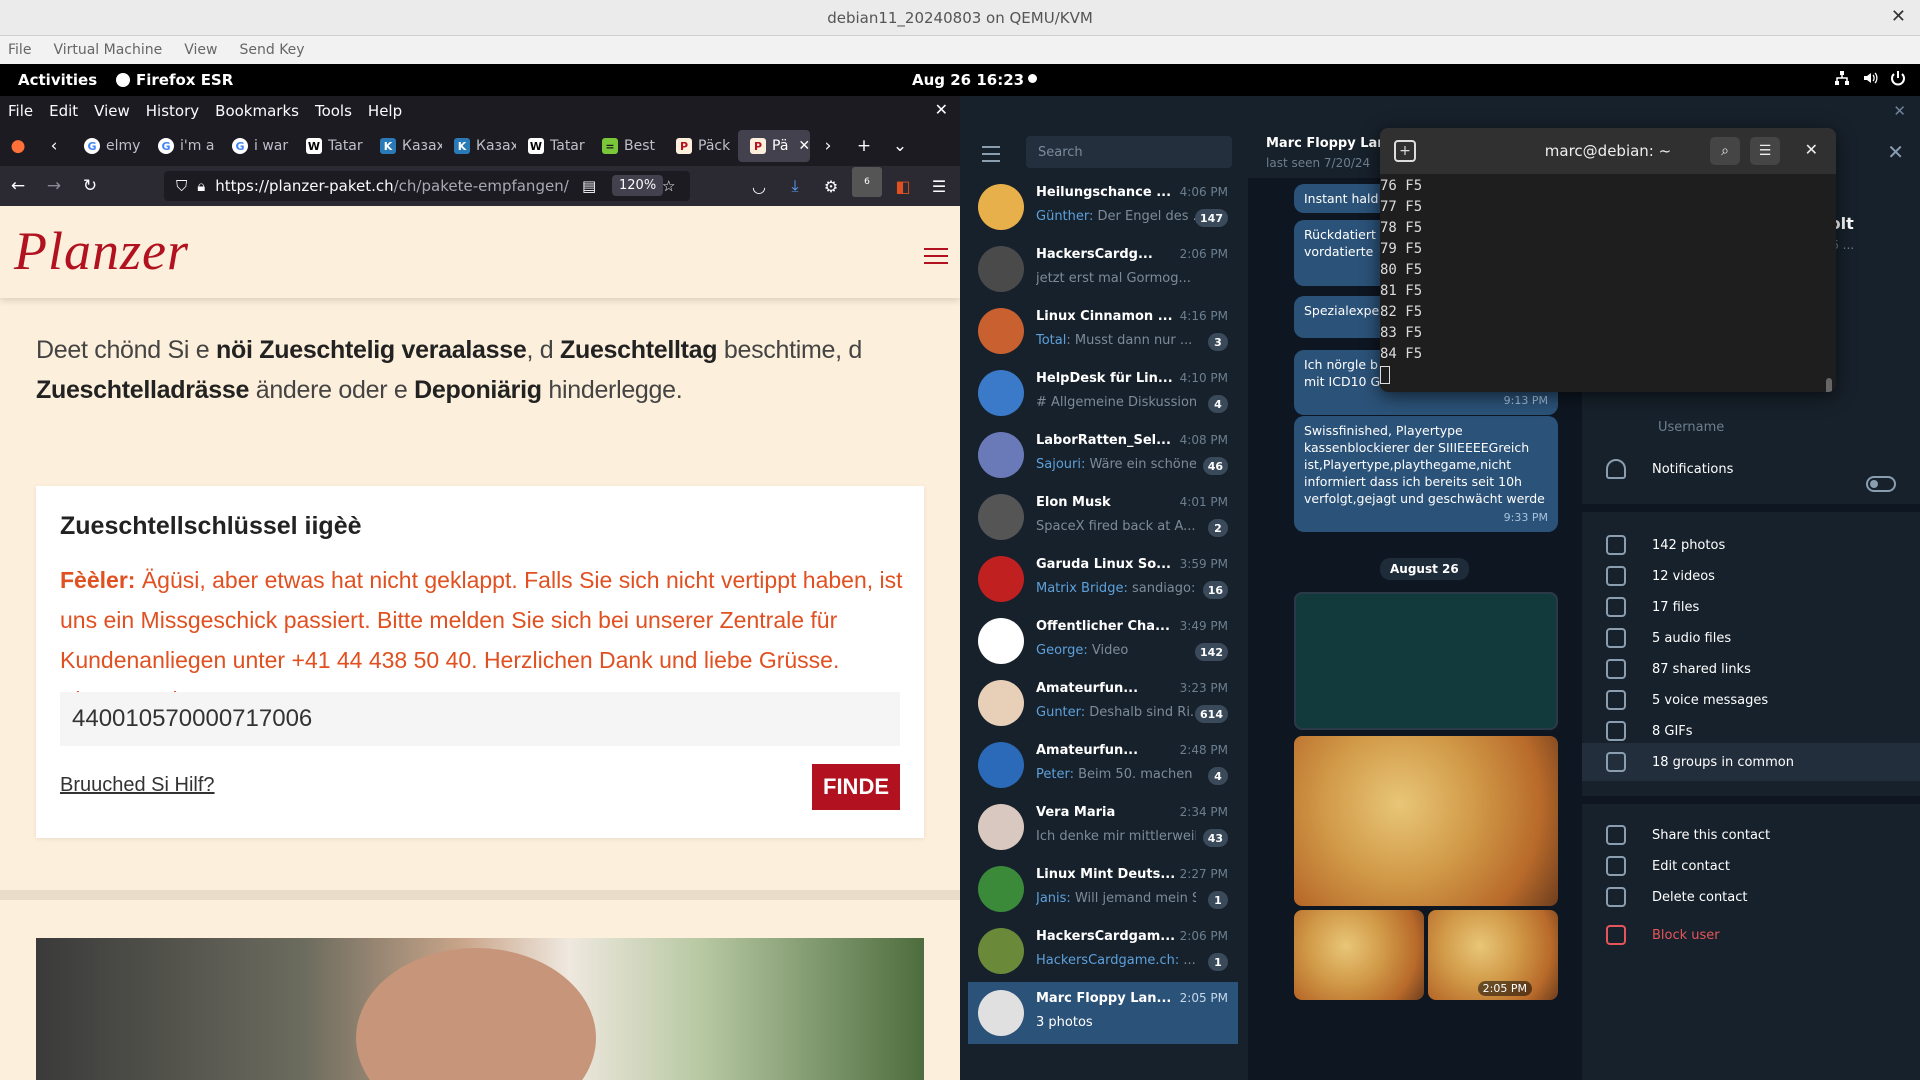 The height and width of the screenshot is (1080, 1920). Describe the element at coordinates (828, 146) in the screenshot. I see `tab-scroll-right-icon: ›` at that location.